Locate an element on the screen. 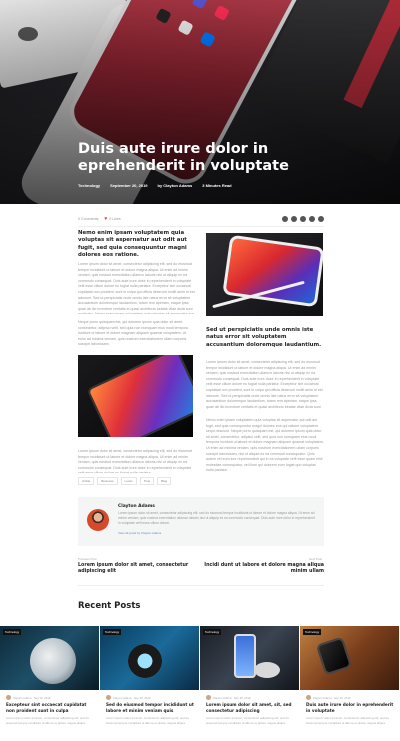 This screenshot has width=400, height=741. heart-icon: ♥ is located at coordinates (105, 219).